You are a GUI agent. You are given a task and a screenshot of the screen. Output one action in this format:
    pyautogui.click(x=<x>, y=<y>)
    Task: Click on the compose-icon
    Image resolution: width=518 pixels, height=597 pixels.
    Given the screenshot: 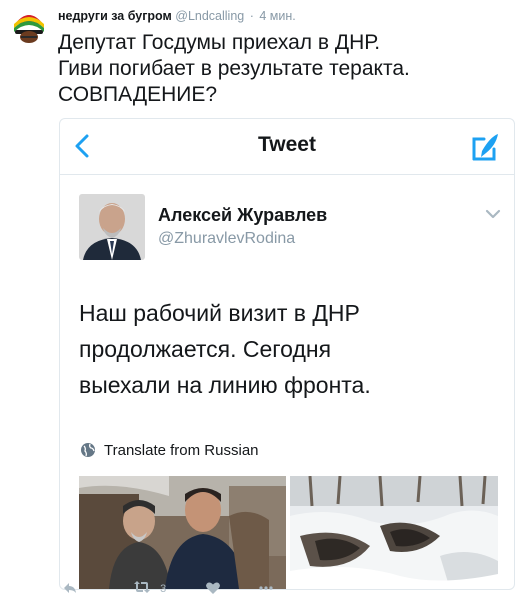 What is the action you would take?
    pyautogui.click(x=486, y=147)
    